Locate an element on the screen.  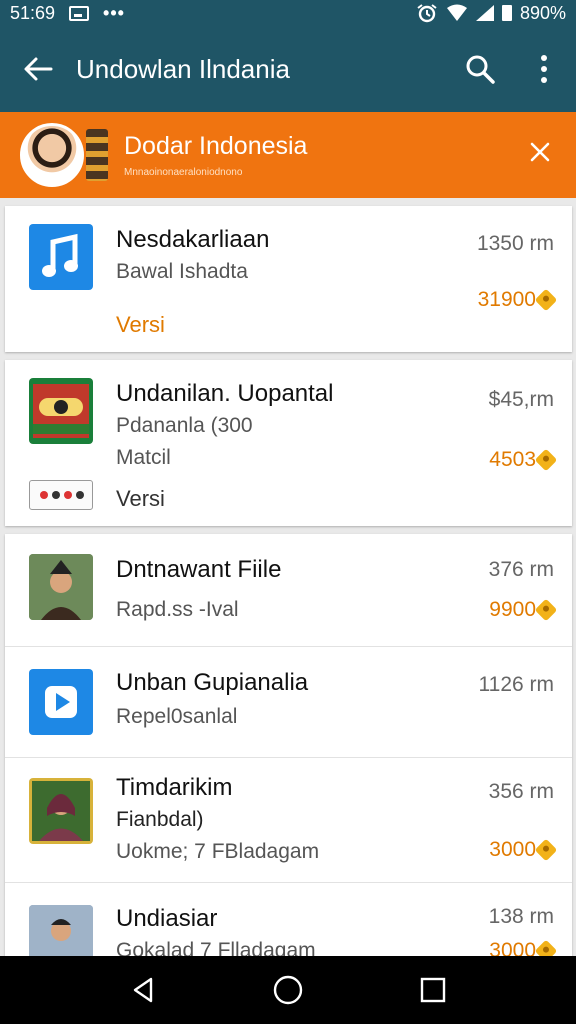
item-size: 1350 rm is located at coordinates (515, 243).